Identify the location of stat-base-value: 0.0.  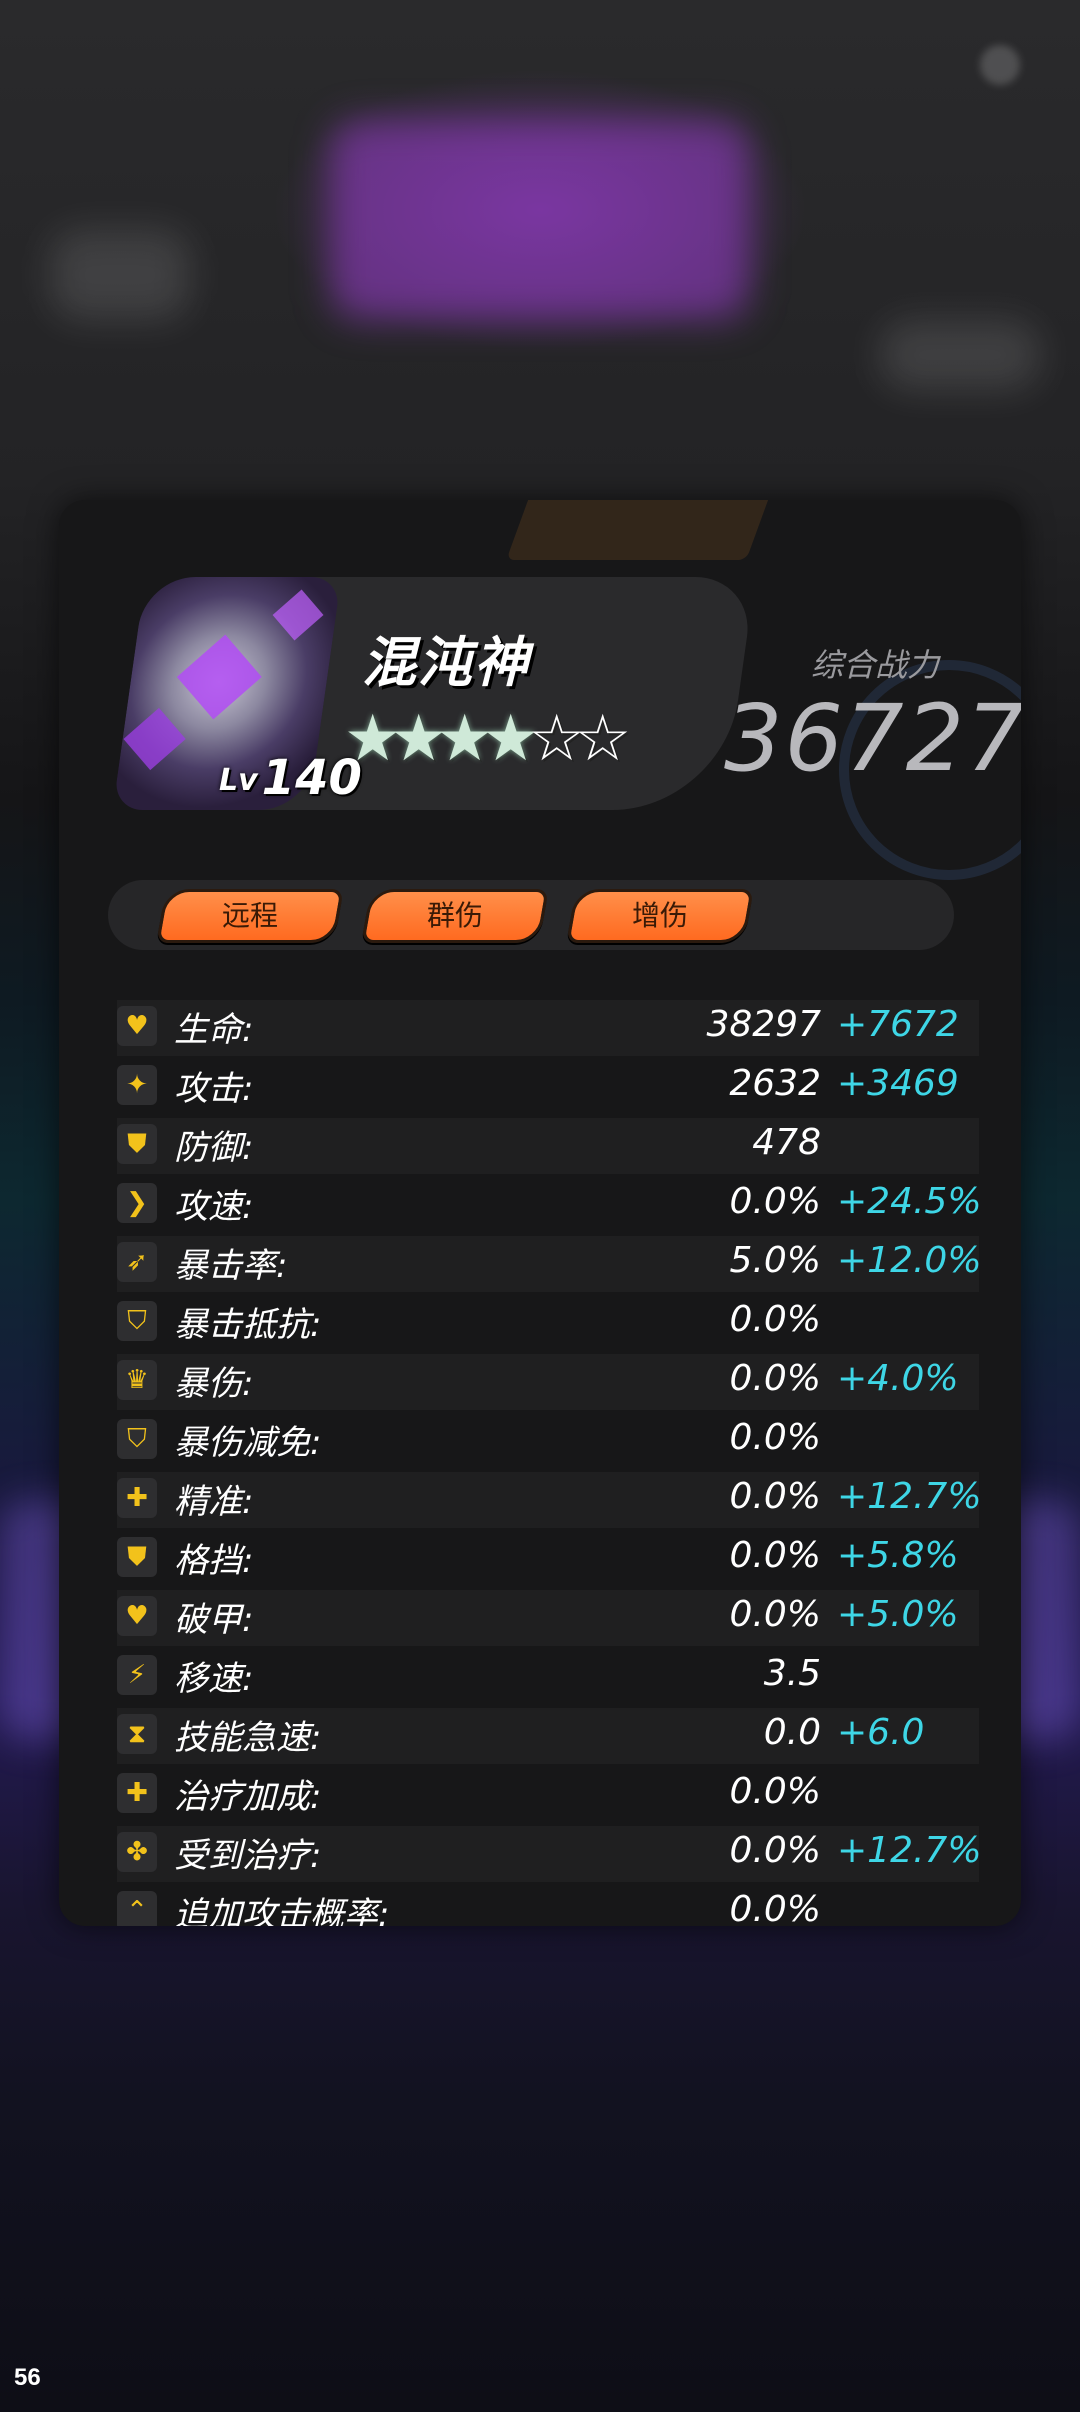
(792, 1732).